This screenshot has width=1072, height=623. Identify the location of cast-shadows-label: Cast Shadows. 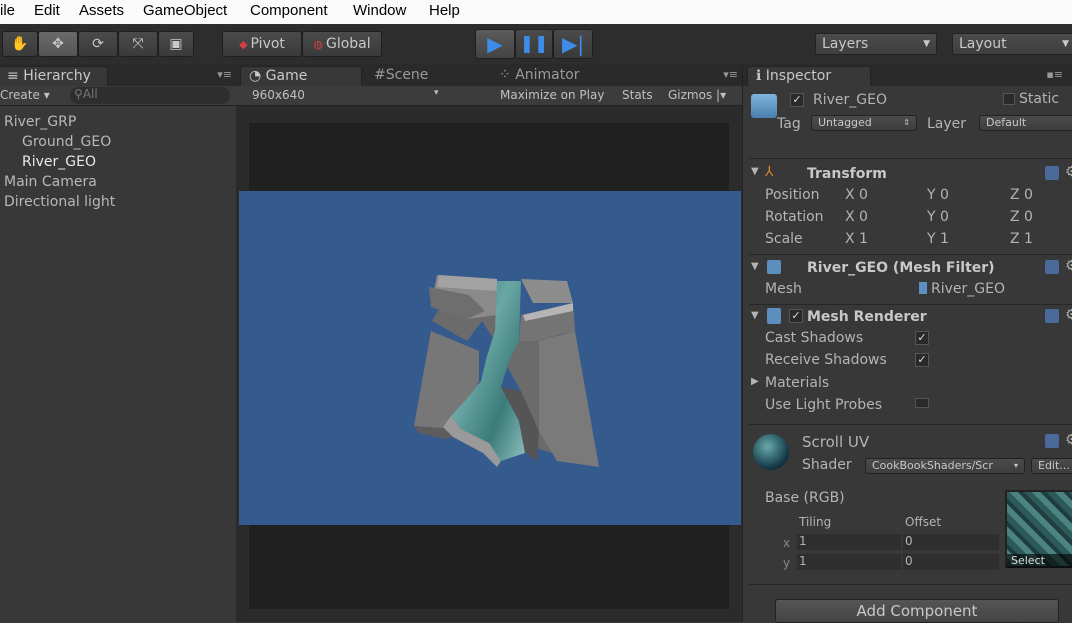
(814, 338).